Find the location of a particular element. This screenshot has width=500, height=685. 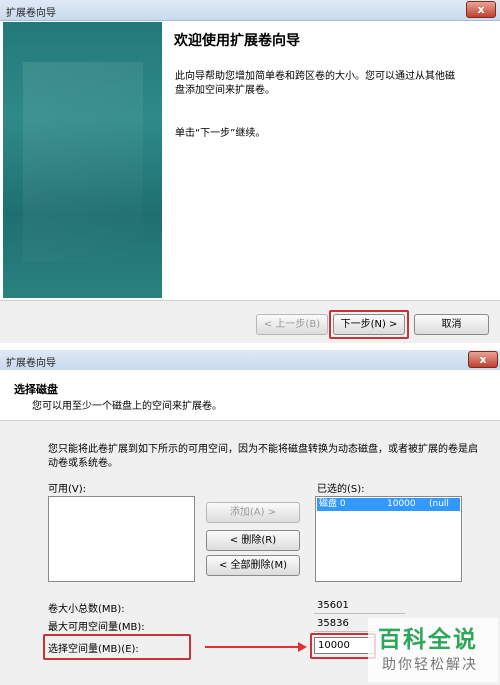

watermark-logo: 百科全说 助你轻松解决 is located at coordinates (433, 650).